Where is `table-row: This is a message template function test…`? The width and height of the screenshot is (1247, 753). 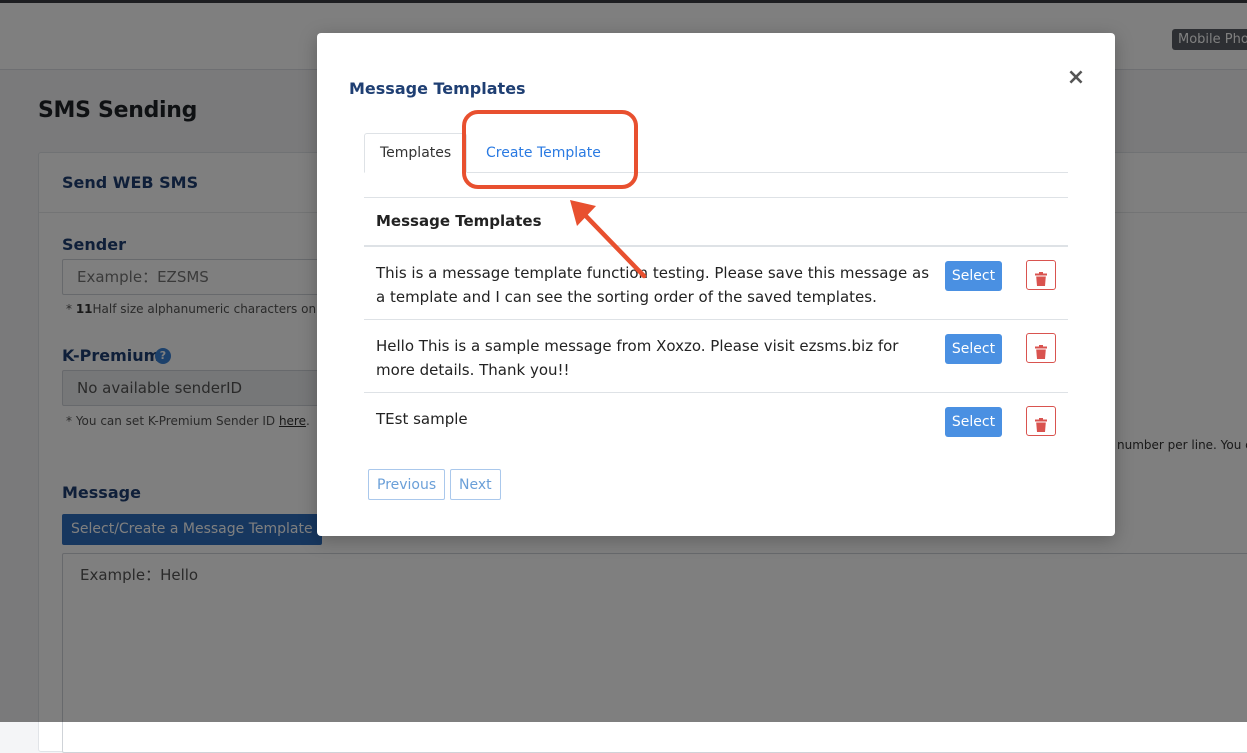 table-row: This is a message template function test… is located at coordinates (716, 283).